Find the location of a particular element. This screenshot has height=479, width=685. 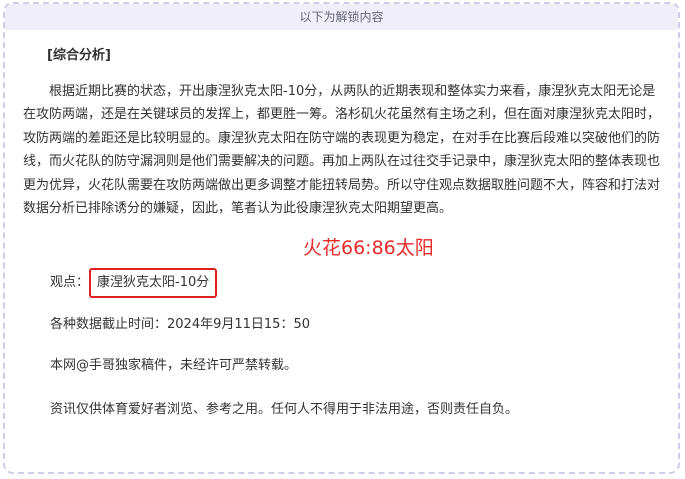

unlock-header: 以下为解锁内容 is located at coordinates (341, 17).